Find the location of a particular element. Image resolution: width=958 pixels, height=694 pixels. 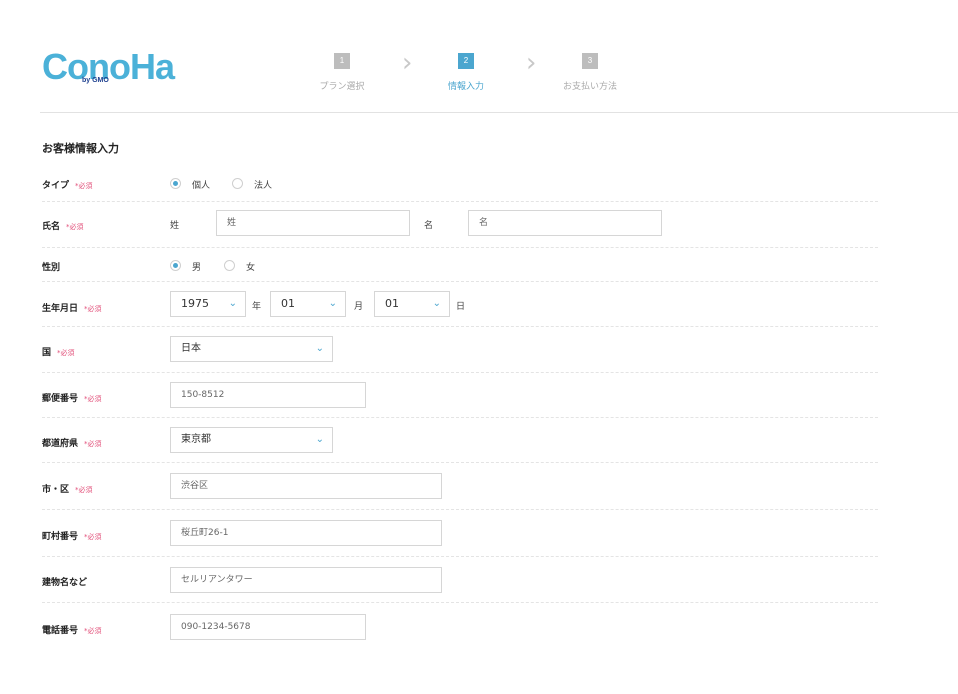

logo-sub: by GMO is located at coordinates (95, 80).